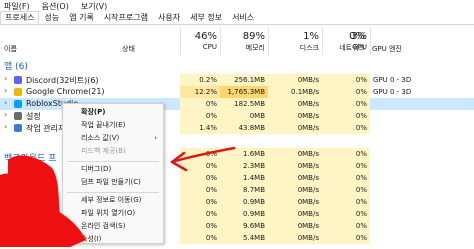 Image resolution: width=474 pixels, height=249 pixels. I want to click on censor-scribble, so click(43, 201).